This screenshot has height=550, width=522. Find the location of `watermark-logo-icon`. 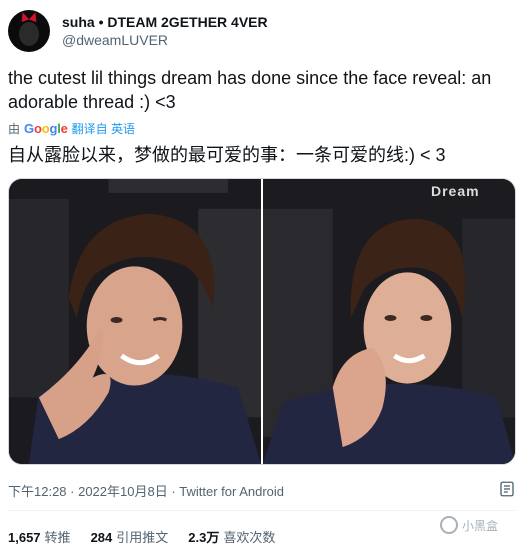

watermark-logo-icon is located at coordinates (449, 525).